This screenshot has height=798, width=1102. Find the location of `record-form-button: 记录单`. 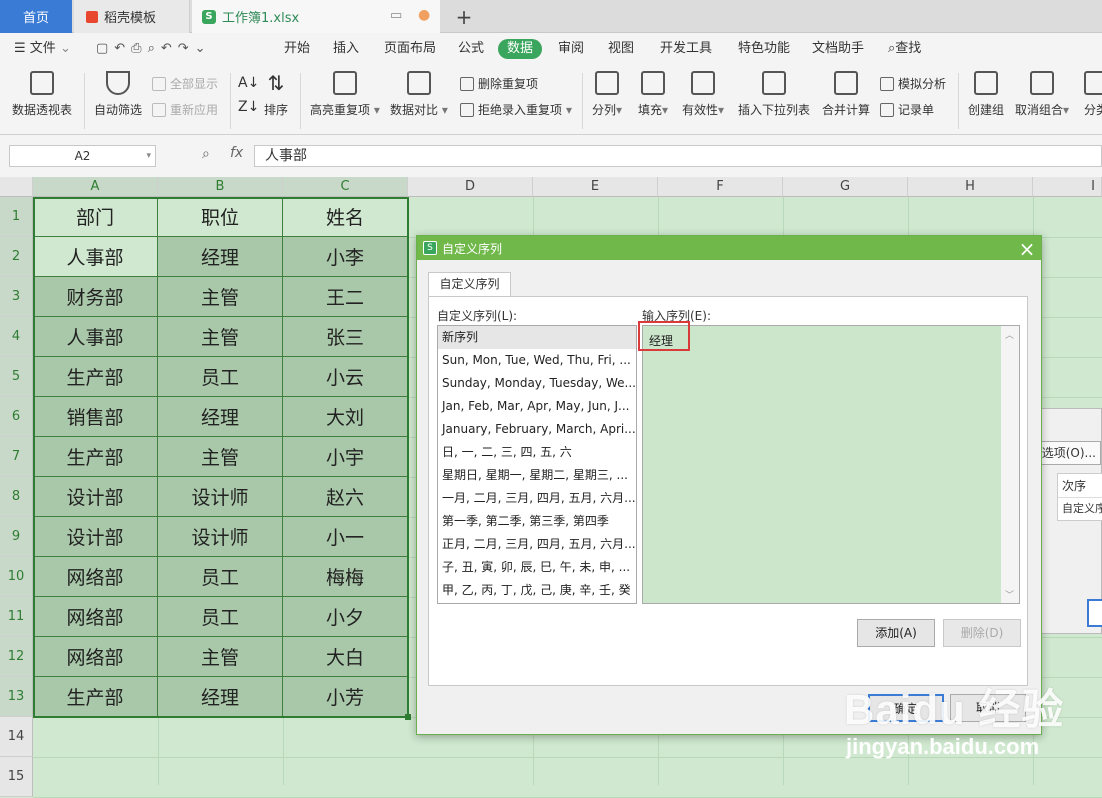

record-form-button: 记录单 is located at coordinates (907, 109).